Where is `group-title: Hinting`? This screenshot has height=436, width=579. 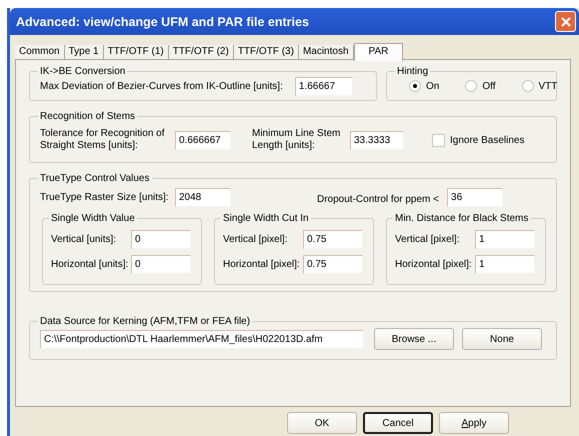 group-title: Hinting is located at coordinates (413, 71).